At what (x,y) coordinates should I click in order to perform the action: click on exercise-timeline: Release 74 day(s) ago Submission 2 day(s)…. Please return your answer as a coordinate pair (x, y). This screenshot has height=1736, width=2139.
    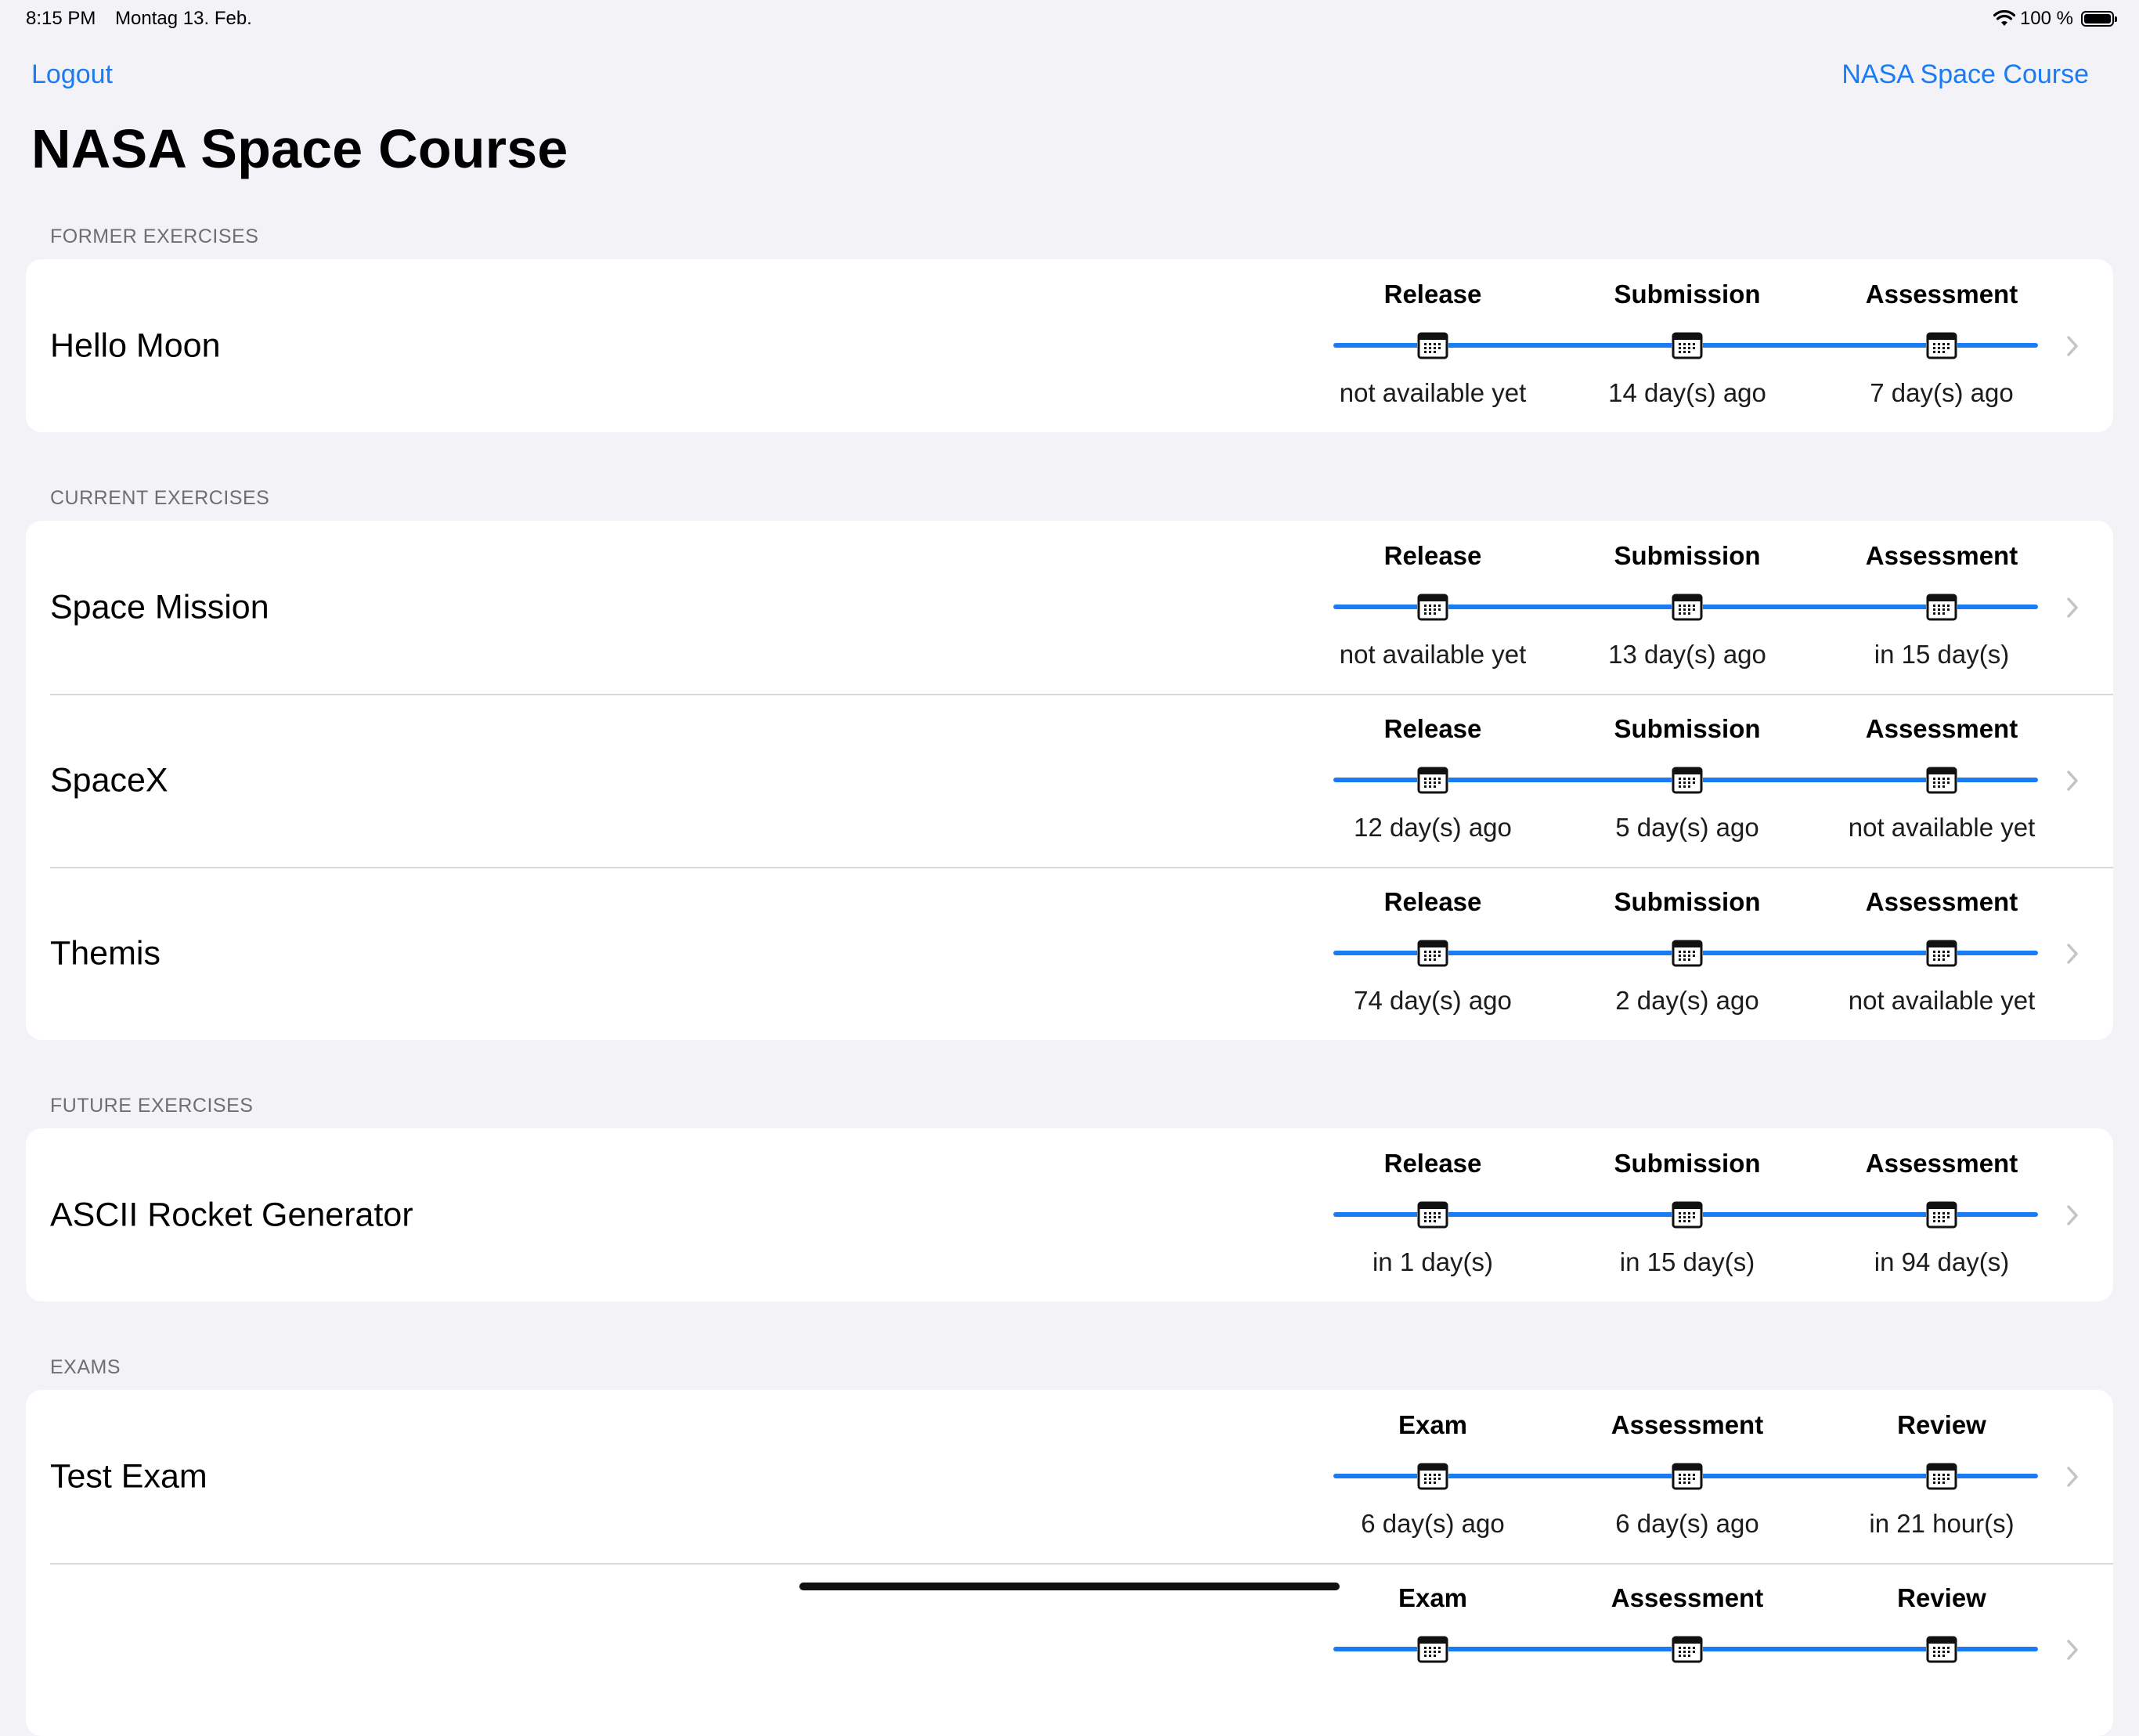
    Looking at the image, I should click on (1685, 953).